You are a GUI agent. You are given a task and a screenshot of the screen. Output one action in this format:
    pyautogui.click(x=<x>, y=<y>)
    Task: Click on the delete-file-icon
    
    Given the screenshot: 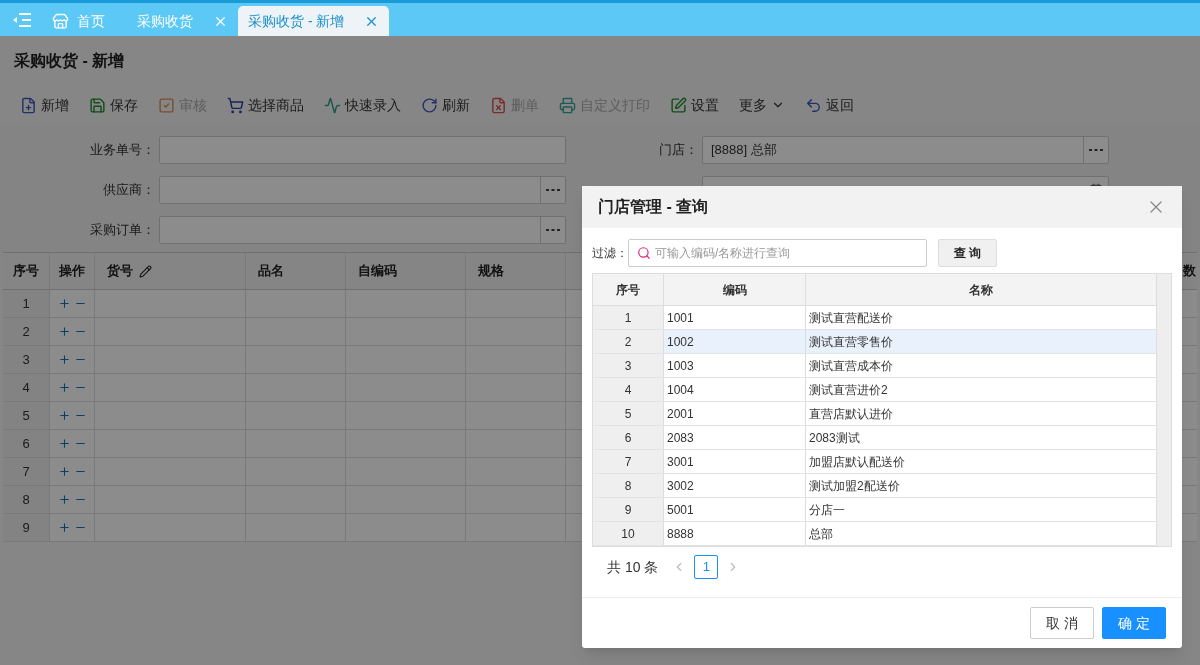 What is the action you would take?
    pyautogui.click(x=498, y=105)
    